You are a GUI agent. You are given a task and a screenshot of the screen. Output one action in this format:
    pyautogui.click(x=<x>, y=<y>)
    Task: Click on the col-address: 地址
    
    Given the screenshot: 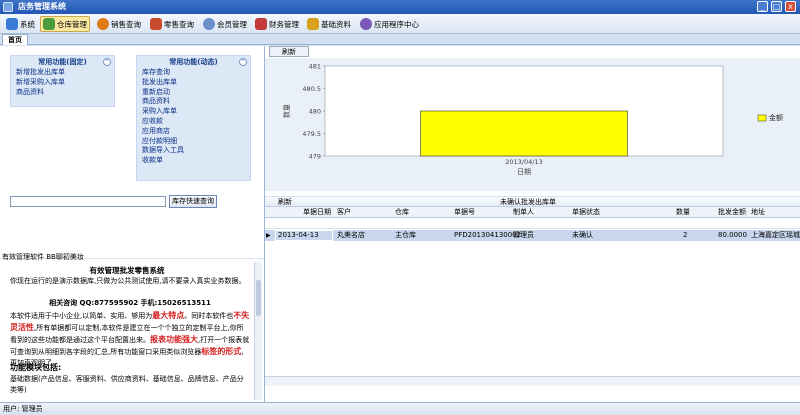 What is the action you would take?
    pyautogui.click(x=758, y=212)
    